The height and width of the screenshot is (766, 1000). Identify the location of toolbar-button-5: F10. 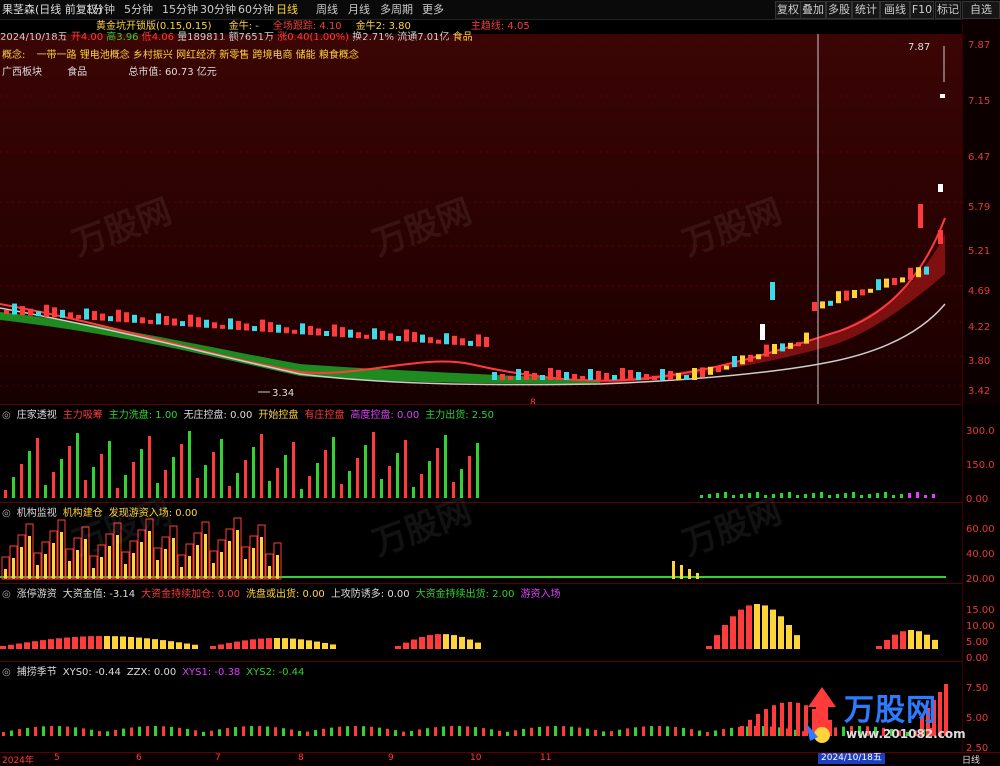
(922, 10).